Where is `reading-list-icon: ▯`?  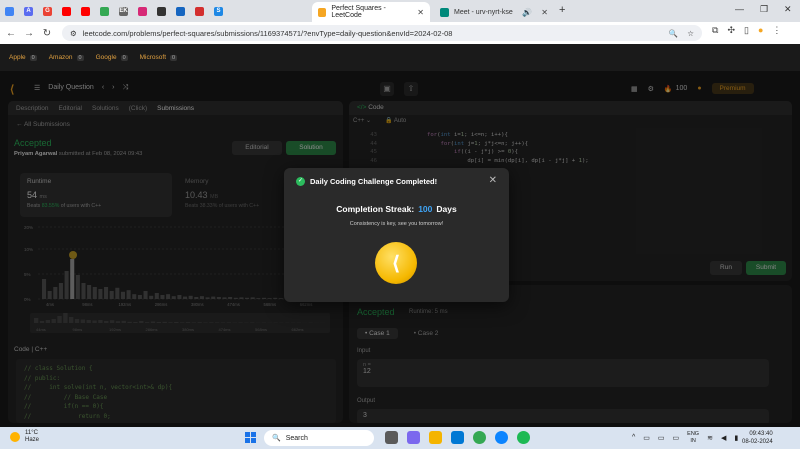
reading-list-icon: ▯ is located at coordinates (746, 30).